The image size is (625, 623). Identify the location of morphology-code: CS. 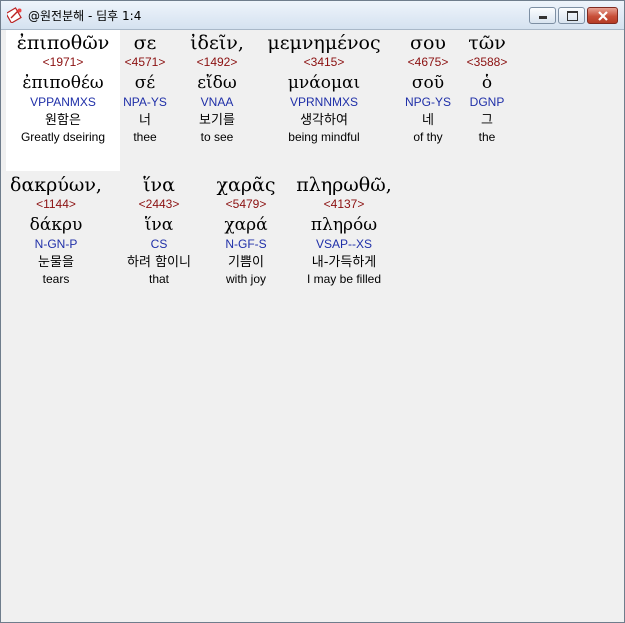
(159, 246).